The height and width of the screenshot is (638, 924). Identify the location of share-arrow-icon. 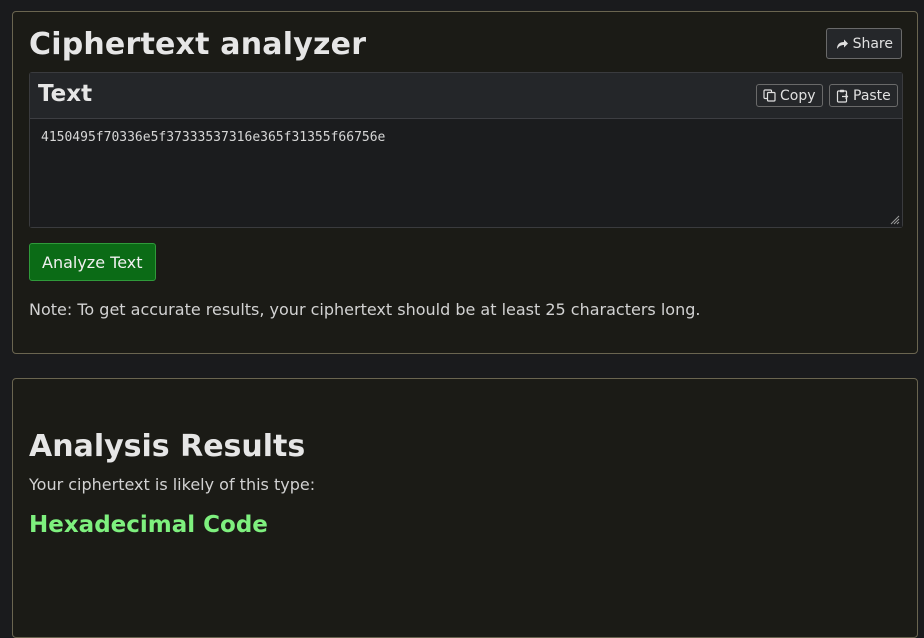
(842, 44).